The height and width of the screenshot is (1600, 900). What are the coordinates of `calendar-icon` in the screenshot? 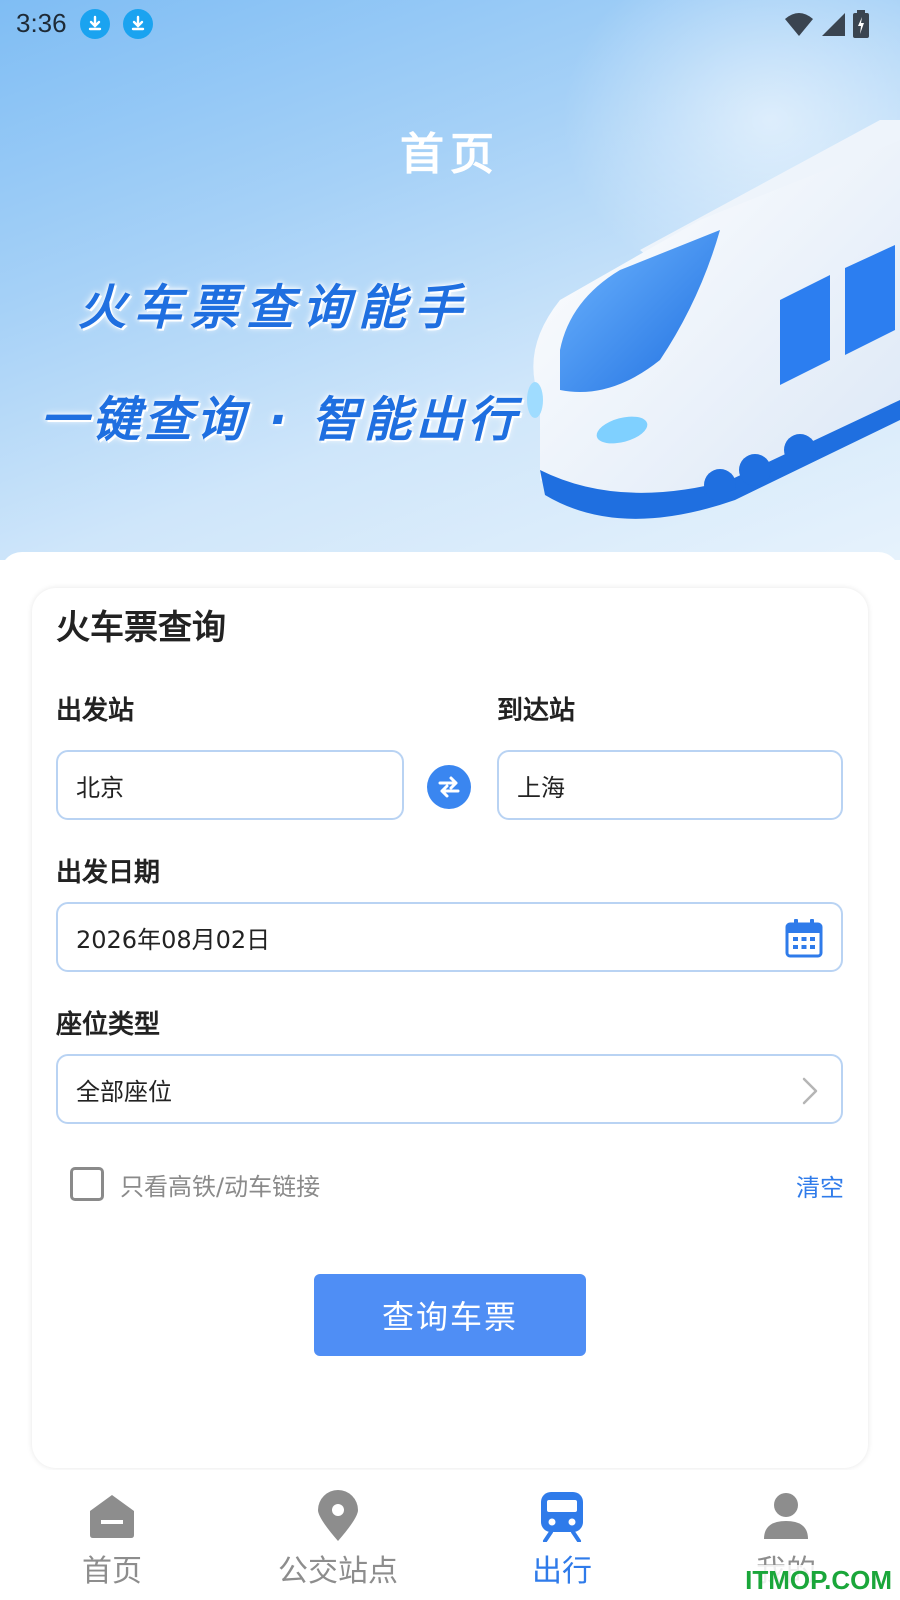 It's located at (804, 938).